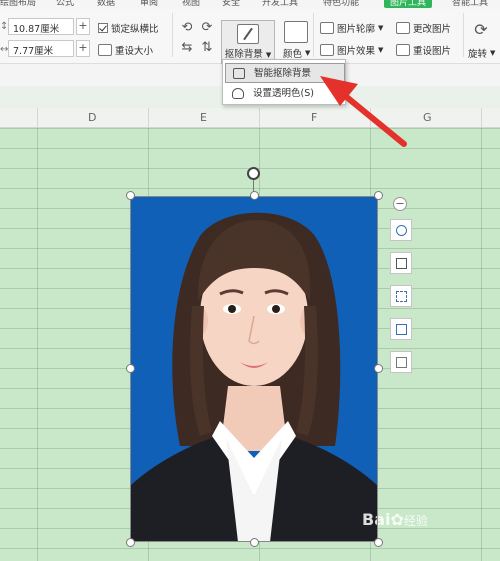 The width and height of the screenshot is (500, 561). I want to click on checkbox-icon, so click(103, 28).